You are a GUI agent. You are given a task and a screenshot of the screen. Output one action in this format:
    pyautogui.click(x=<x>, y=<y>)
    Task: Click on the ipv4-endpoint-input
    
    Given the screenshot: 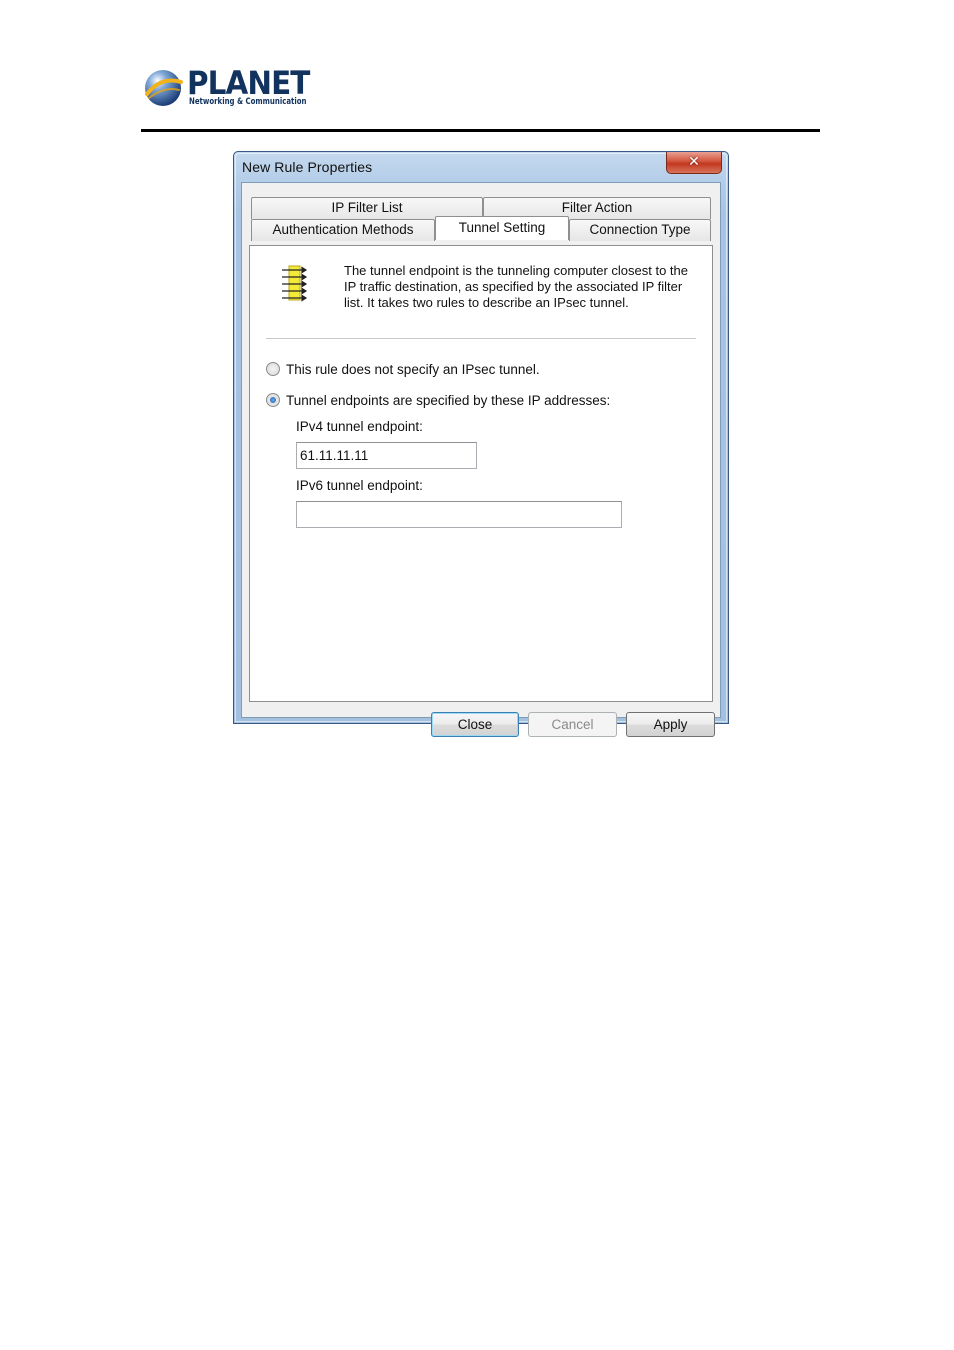 What is the action you would take?
    pyautogui.click(x=386, y=455)
    